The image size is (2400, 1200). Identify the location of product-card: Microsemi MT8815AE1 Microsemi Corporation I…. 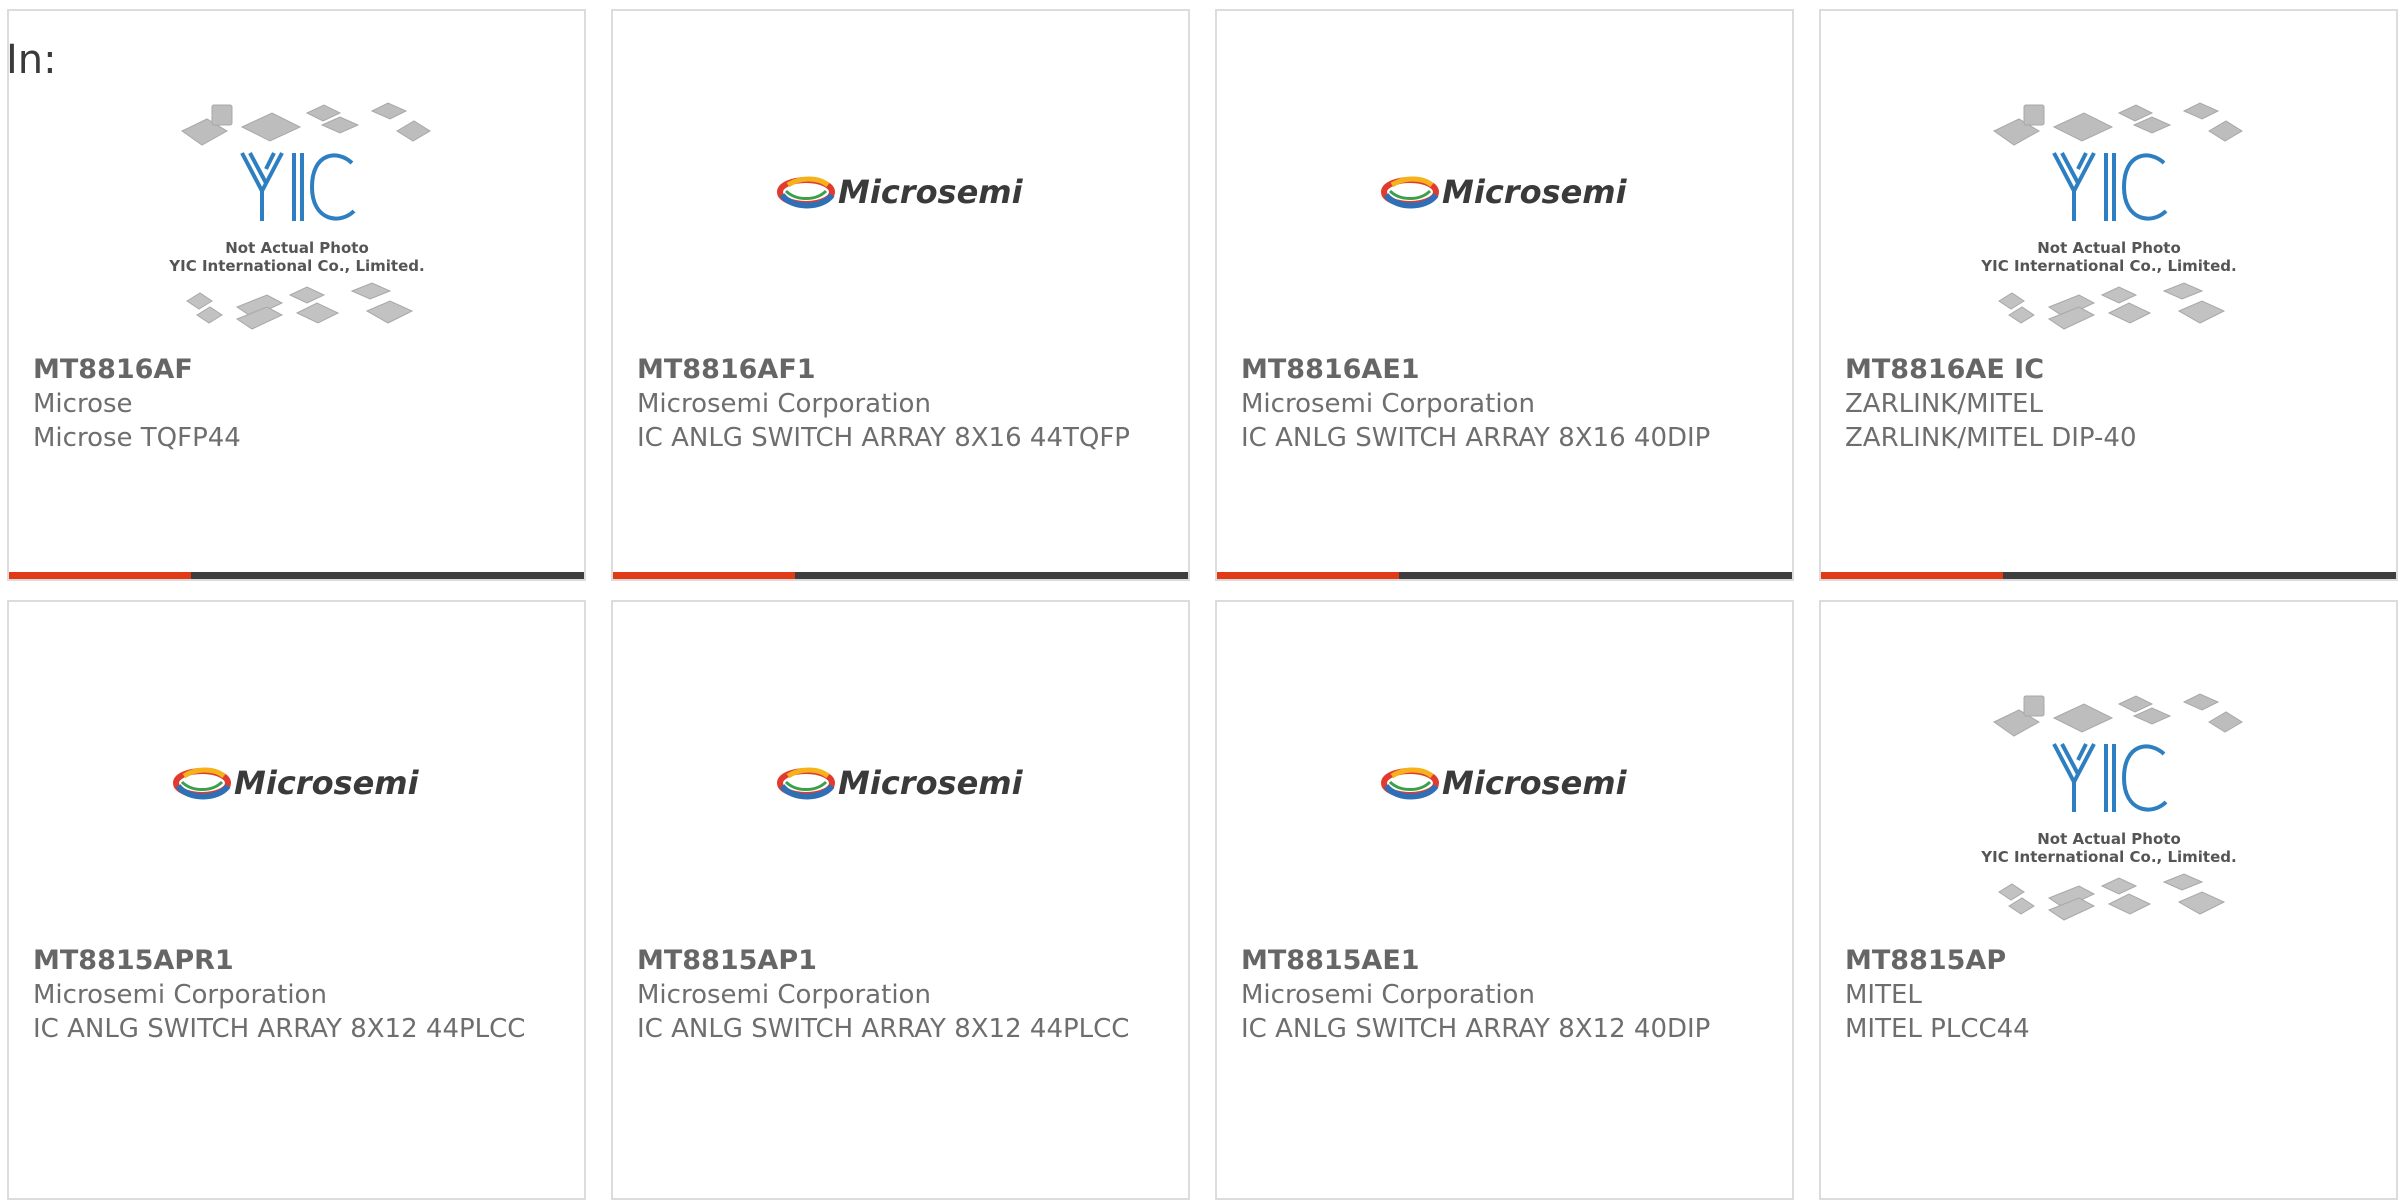
(1504, 900).